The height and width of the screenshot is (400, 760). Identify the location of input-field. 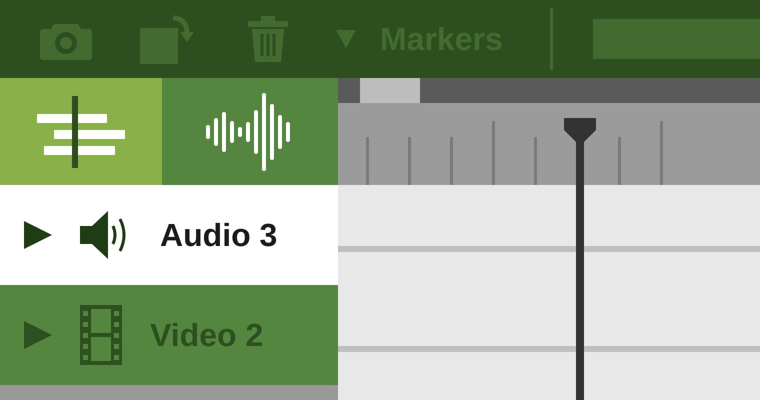
(676, 39).